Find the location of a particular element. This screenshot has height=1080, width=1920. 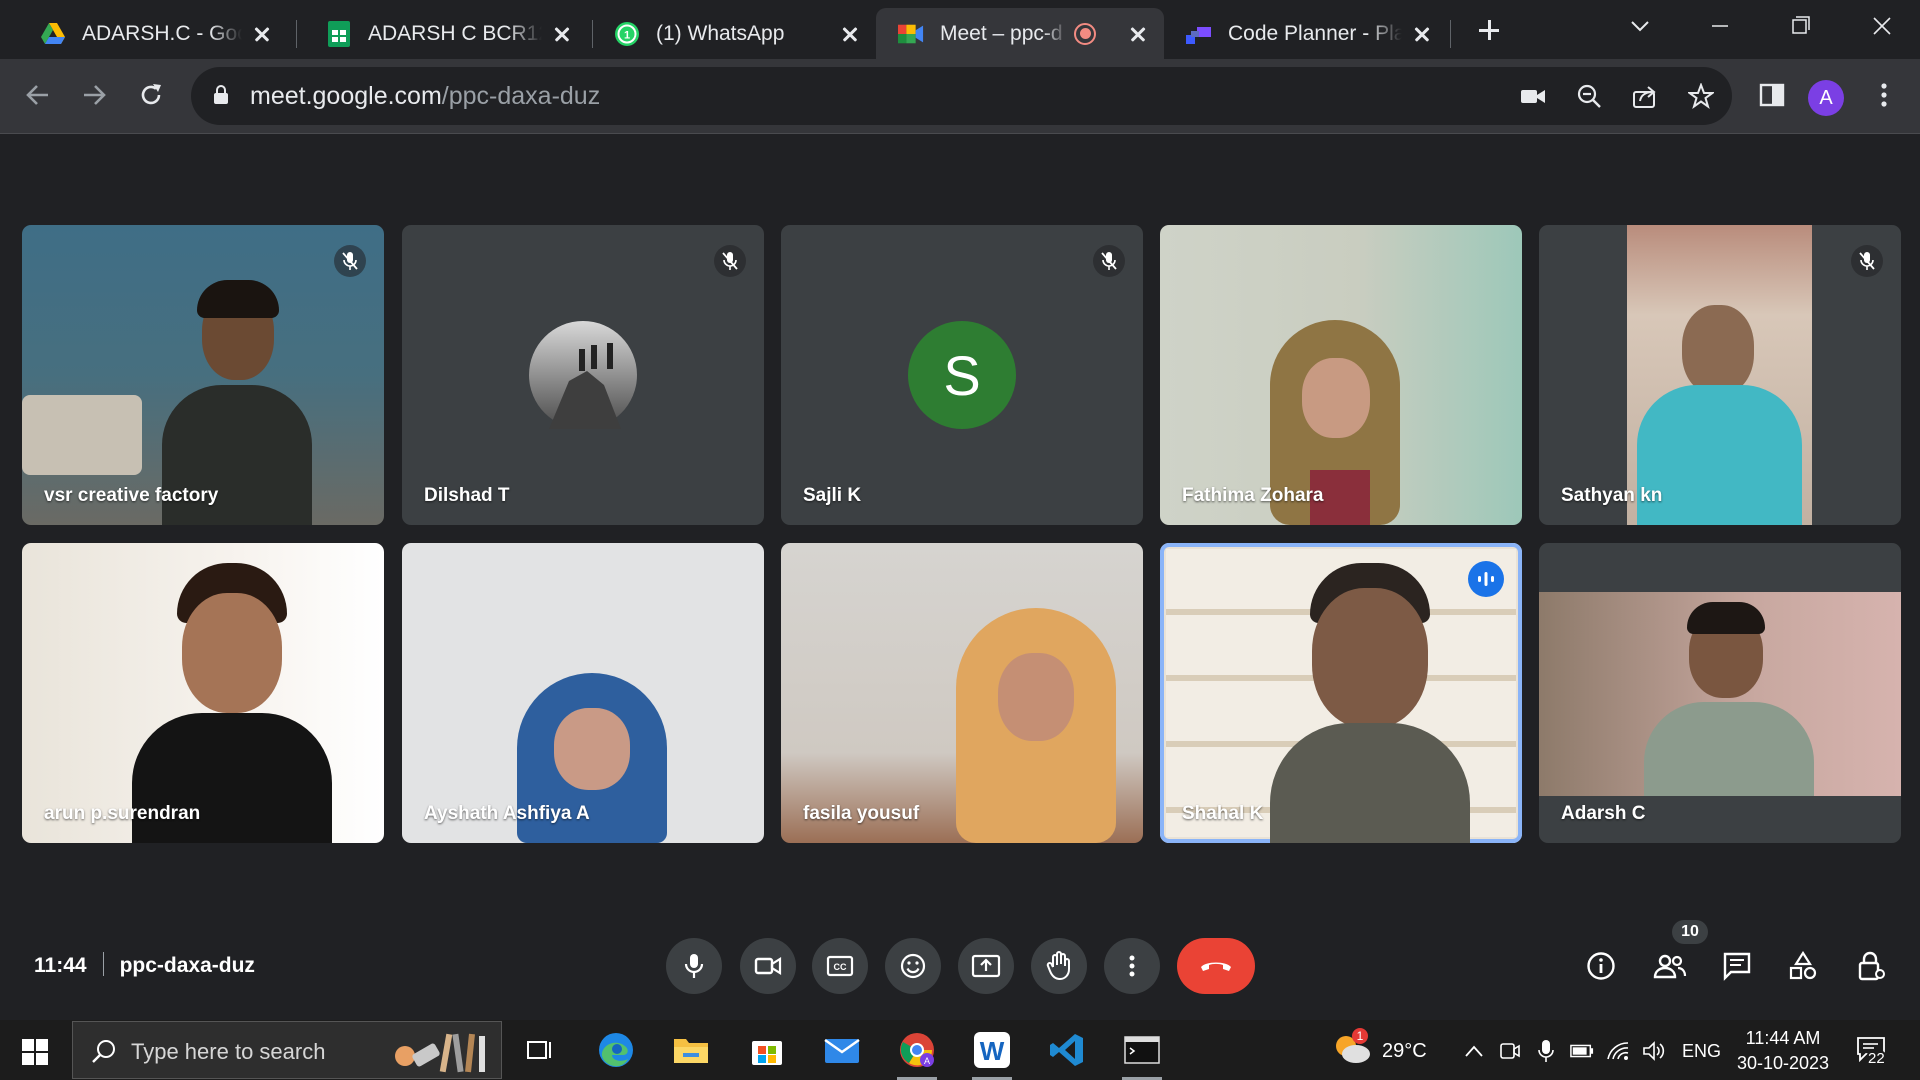

participant-tile-active-speaker: Shahal K is located at coordinates (1341, 693).